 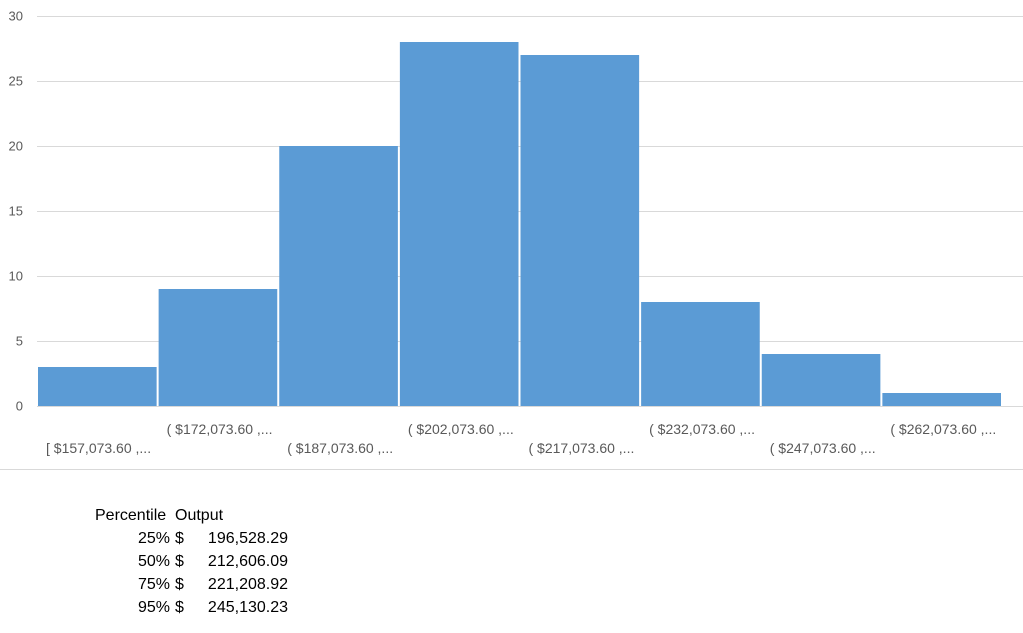 What do you see at coordinates (191, 538) in the screenshot?
I see `table-row: 25% $ 196,528.29` at bounding box center [191, 538].